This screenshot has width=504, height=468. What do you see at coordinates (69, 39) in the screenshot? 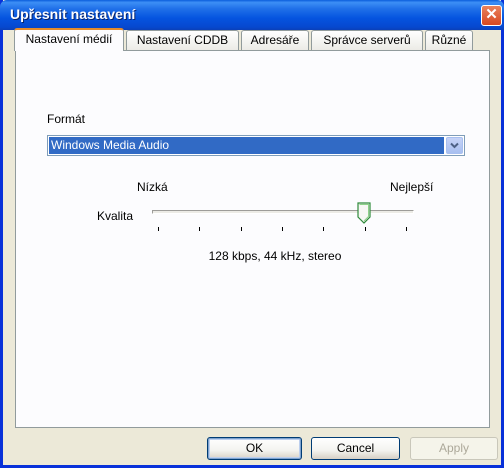
I see `tab-media-settings: Nastavení médií` at bounding box center [69, 39].